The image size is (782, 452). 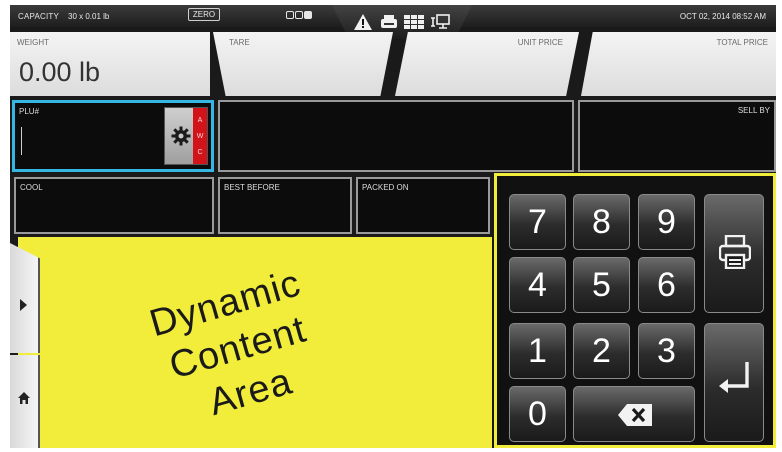 What do you see at coordinates (204, 14) in the screenshot?
I see `zero-indicator: ZERO` at bounding box center [204, 14].